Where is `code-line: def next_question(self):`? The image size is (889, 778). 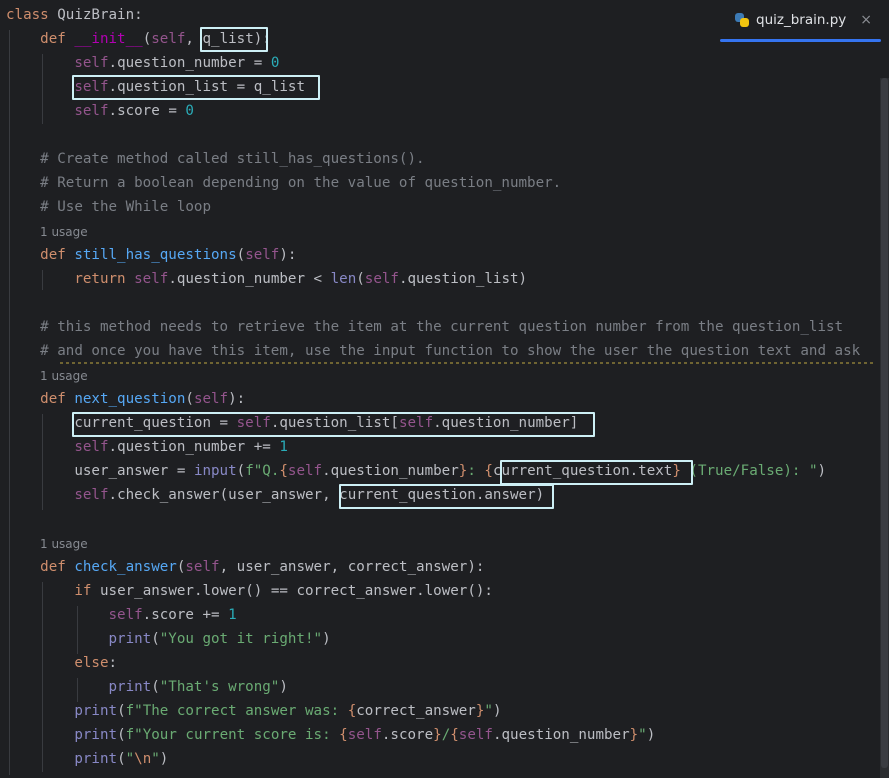
code-line: def next_question(self): is located at coordinates (125, 399).